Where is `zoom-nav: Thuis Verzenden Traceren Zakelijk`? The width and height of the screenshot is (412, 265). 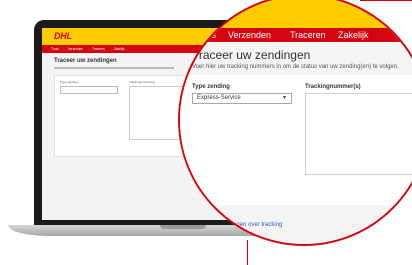
zoom-nav: Thuis Verzenden Traceren Zakelijk is located at coordinates (296, 35).